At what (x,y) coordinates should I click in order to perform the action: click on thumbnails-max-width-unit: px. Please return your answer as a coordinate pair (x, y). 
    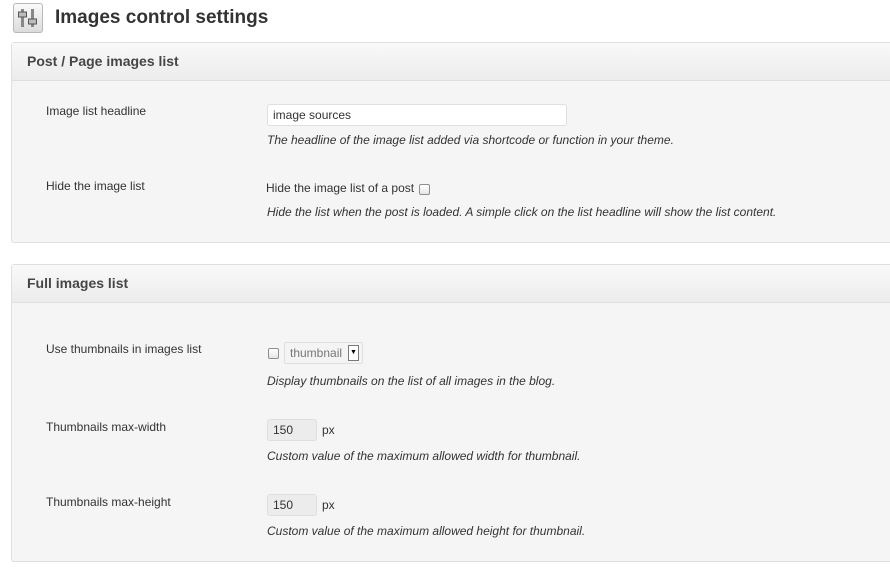
    Looking at the image, I should click on (328, 430).